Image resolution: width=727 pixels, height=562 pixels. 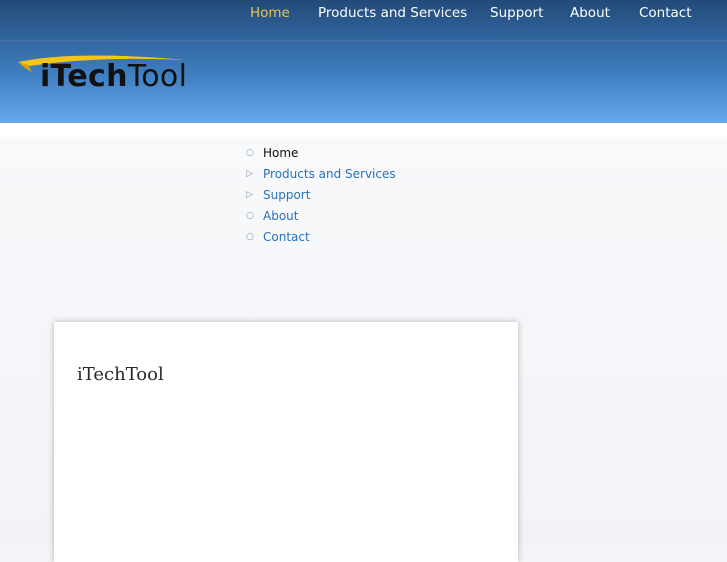 I want to click on sub-menu-item-products-and-services: ▷ Products and Services, so click(x=321, y=173).